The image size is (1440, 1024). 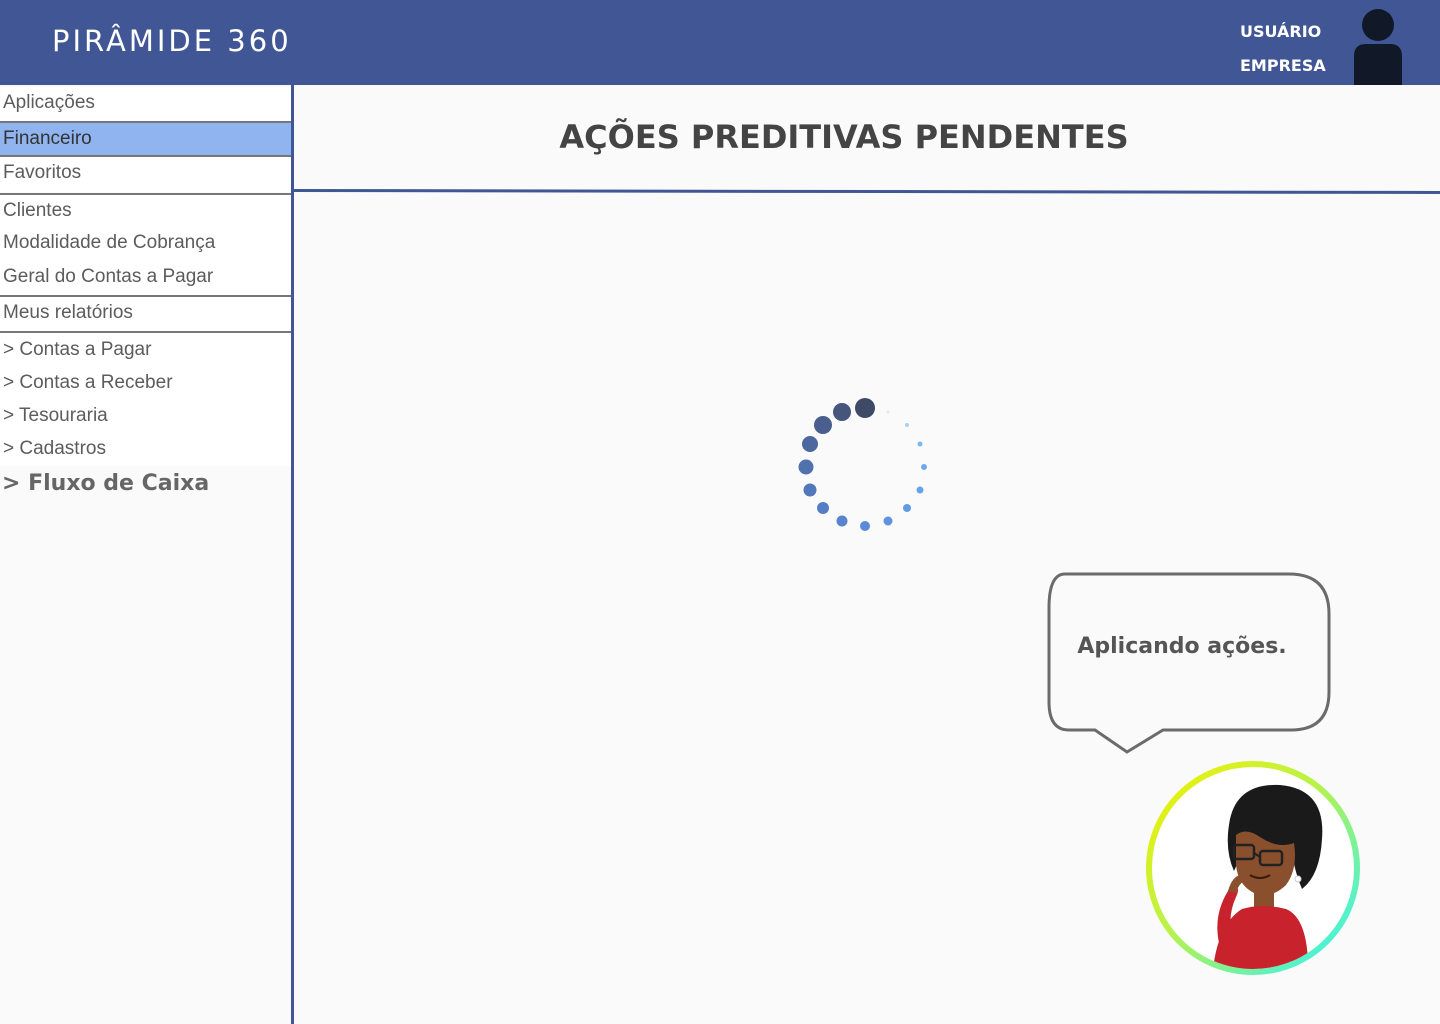 What do you see at coordinates (146, 416) in the screenshot?
I see `report-link-treasury: > Tesouraria` at bounding box center [146, 416].